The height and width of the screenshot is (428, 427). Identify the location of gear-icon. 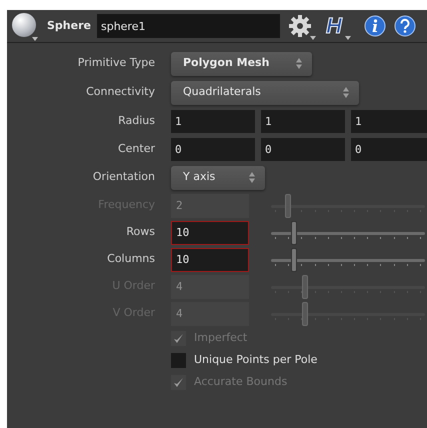
(300, 26).